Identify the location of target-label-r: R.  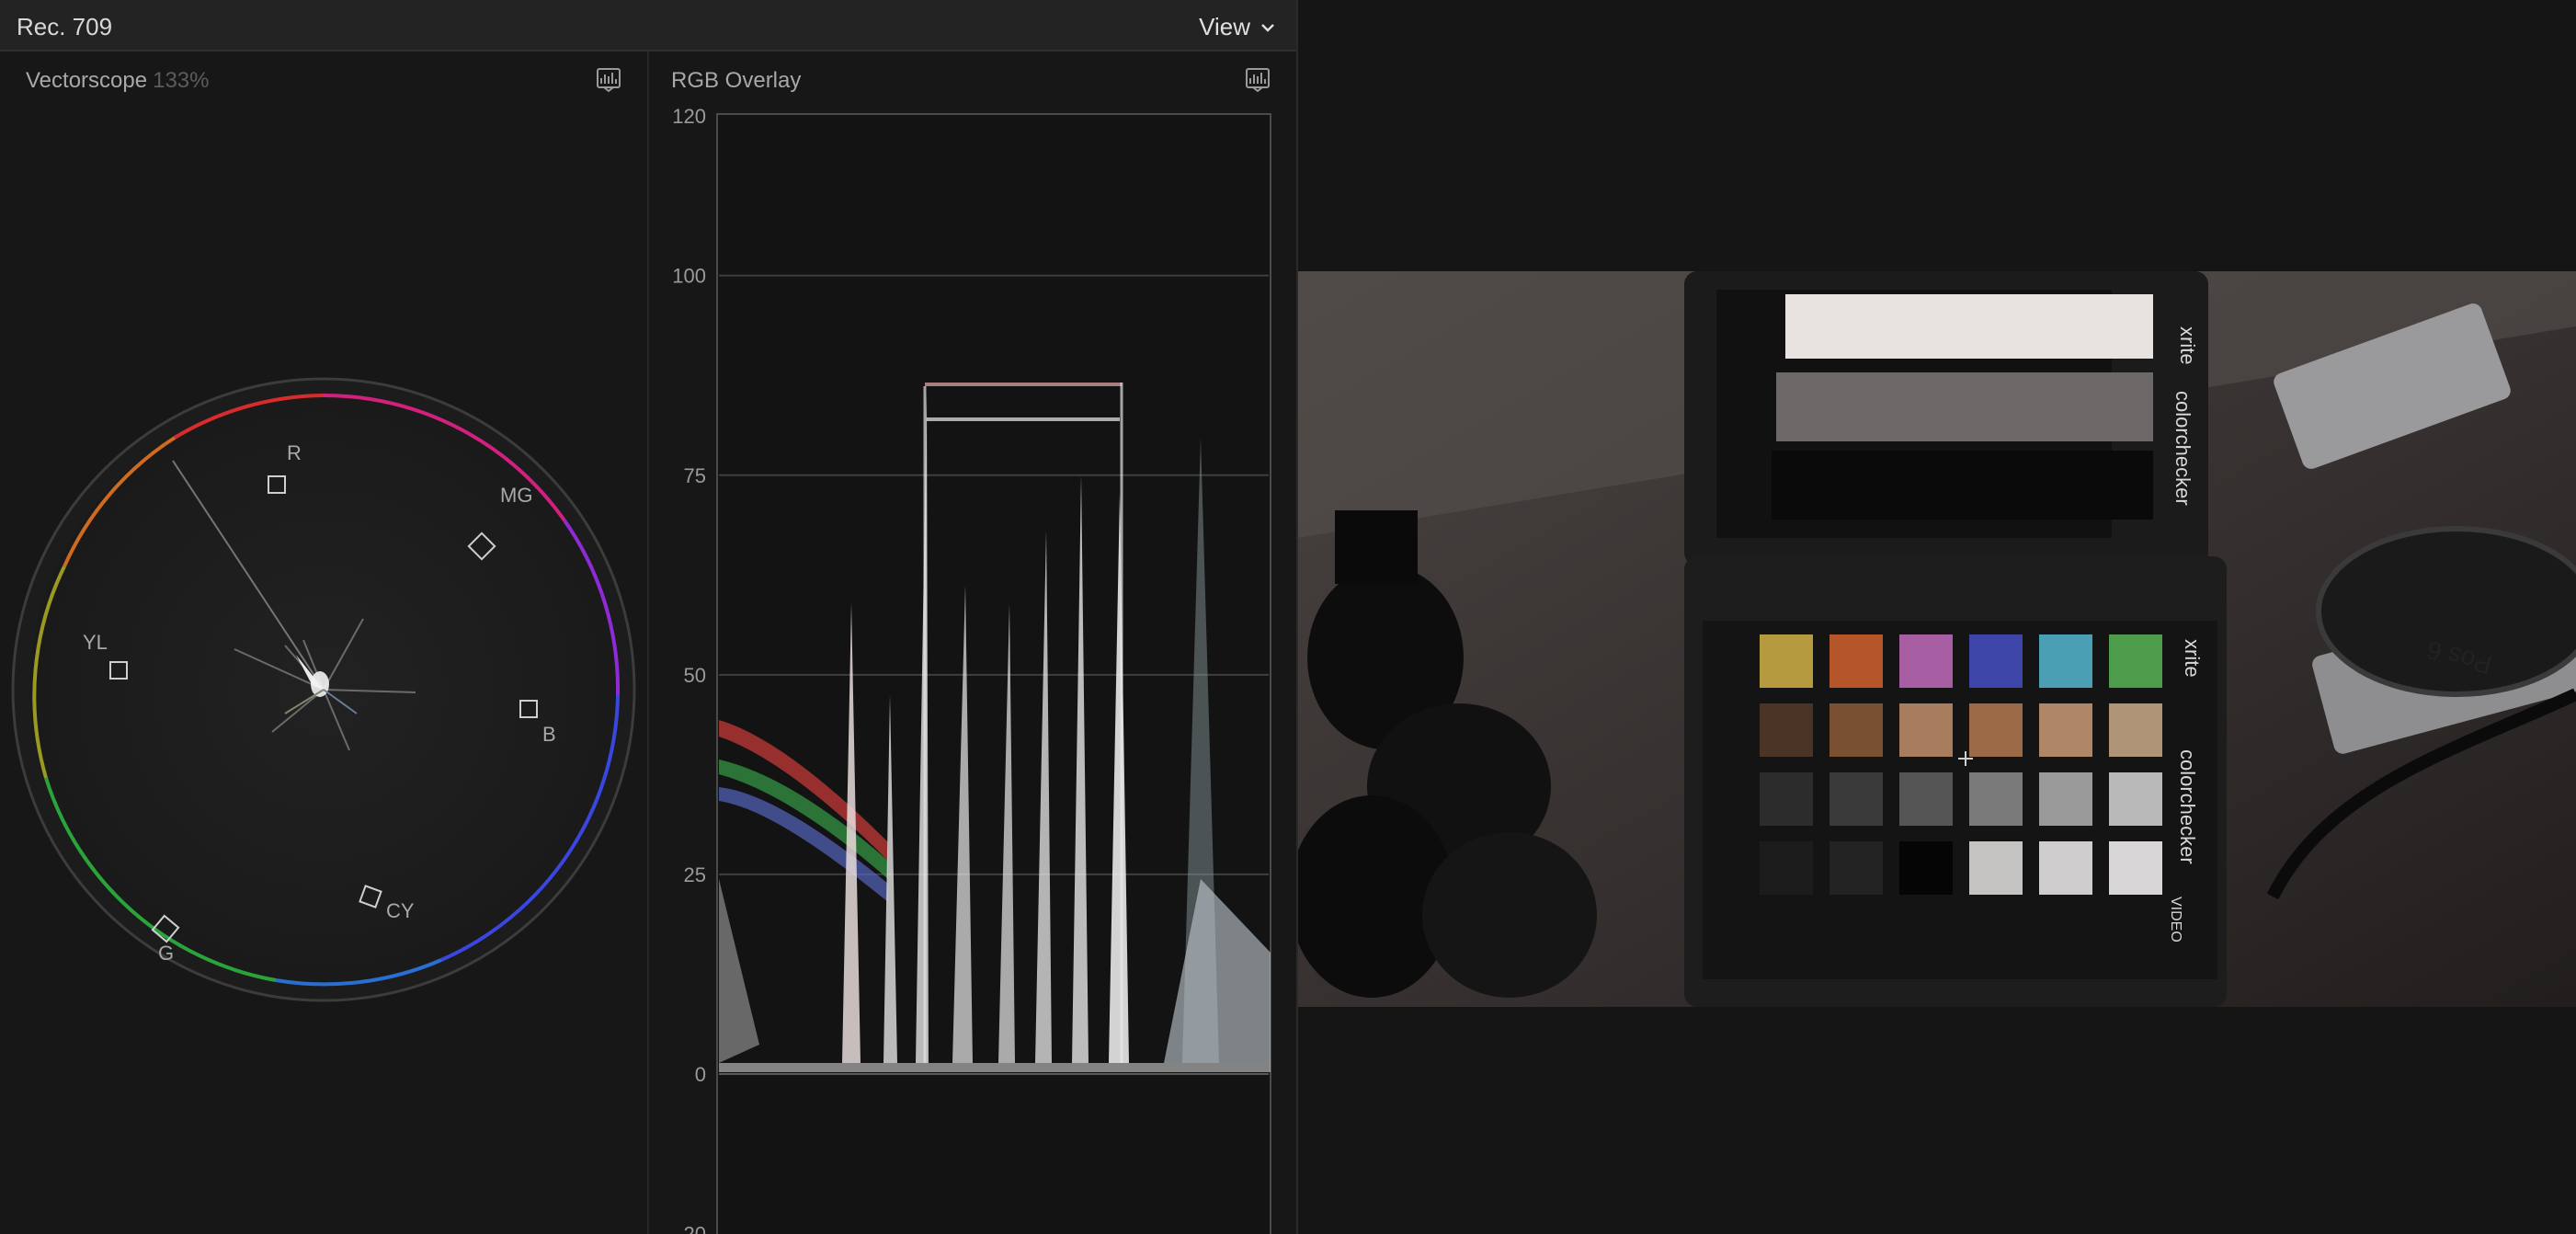
(294, 452).